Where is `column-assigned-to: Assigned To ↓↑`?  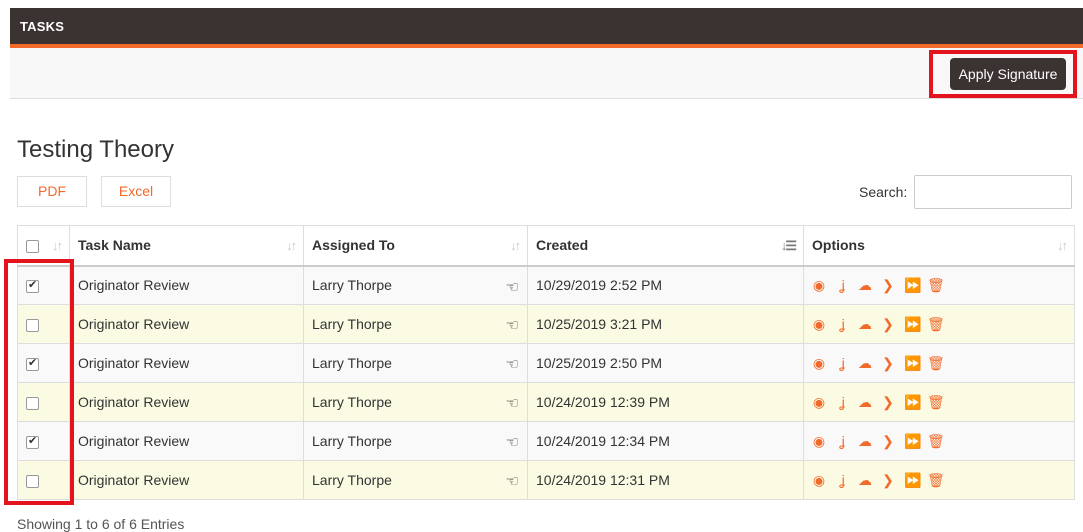 column-assigned-to: Assigned To ↓↑ is located at coordinates (415, 246).